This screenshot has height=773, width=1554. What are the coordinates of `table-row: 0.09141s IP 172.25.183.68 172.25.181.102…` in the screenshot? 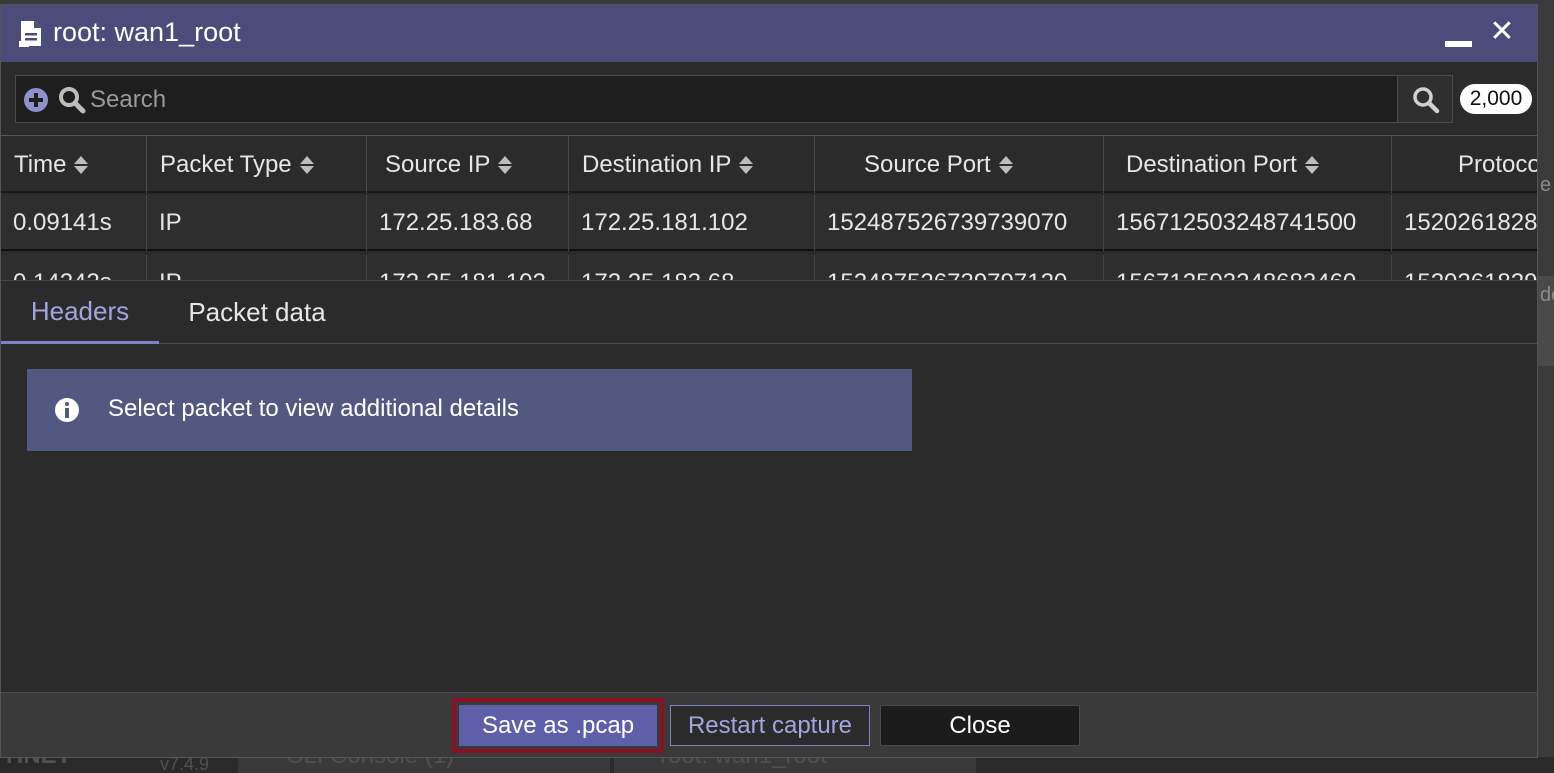 It's located at (769, 223).